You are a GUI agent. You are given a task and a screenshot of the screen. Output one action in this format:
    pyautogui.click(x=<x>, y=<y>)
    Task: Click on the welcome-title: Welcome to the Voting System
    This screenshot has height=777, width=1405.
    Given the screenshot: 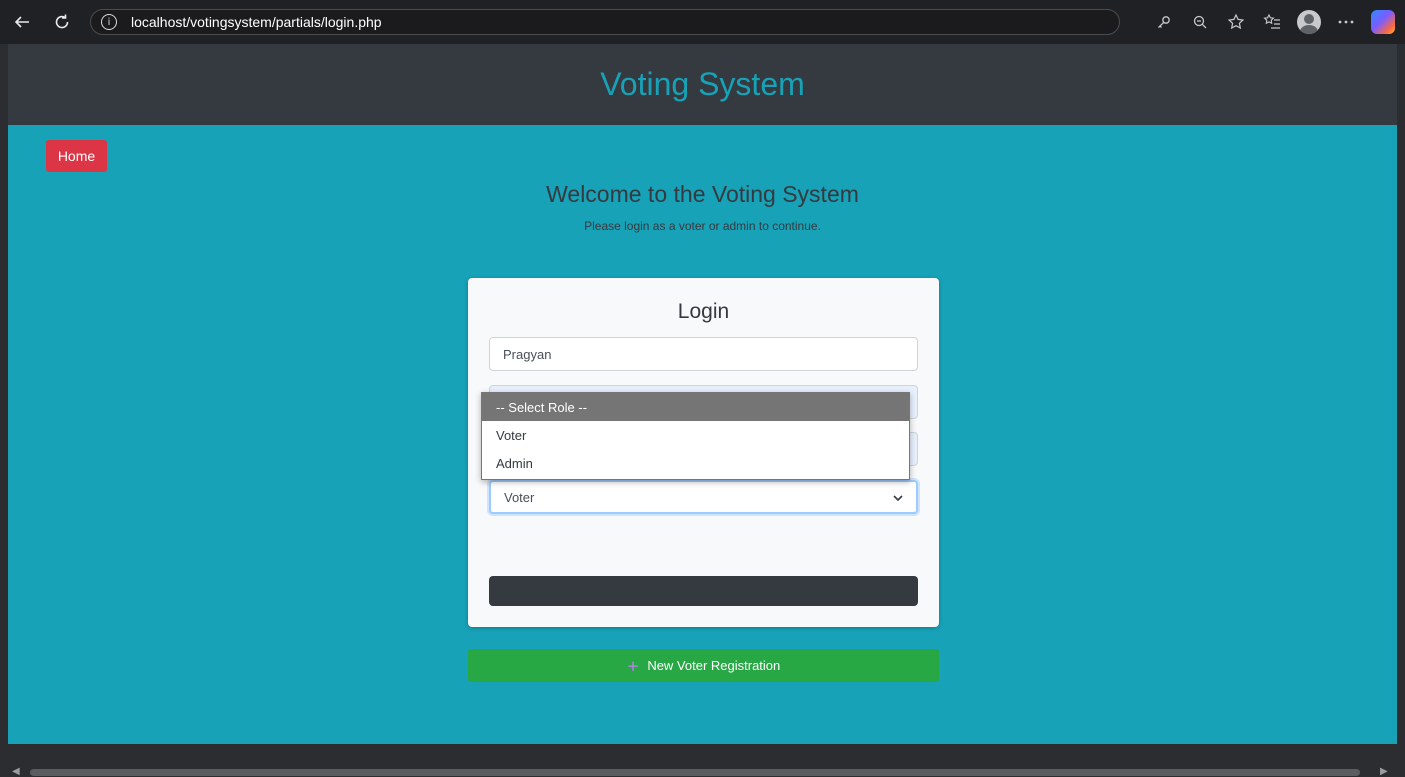 What is the action you would take?
    pyautogui.click(x=702, y=194)
    